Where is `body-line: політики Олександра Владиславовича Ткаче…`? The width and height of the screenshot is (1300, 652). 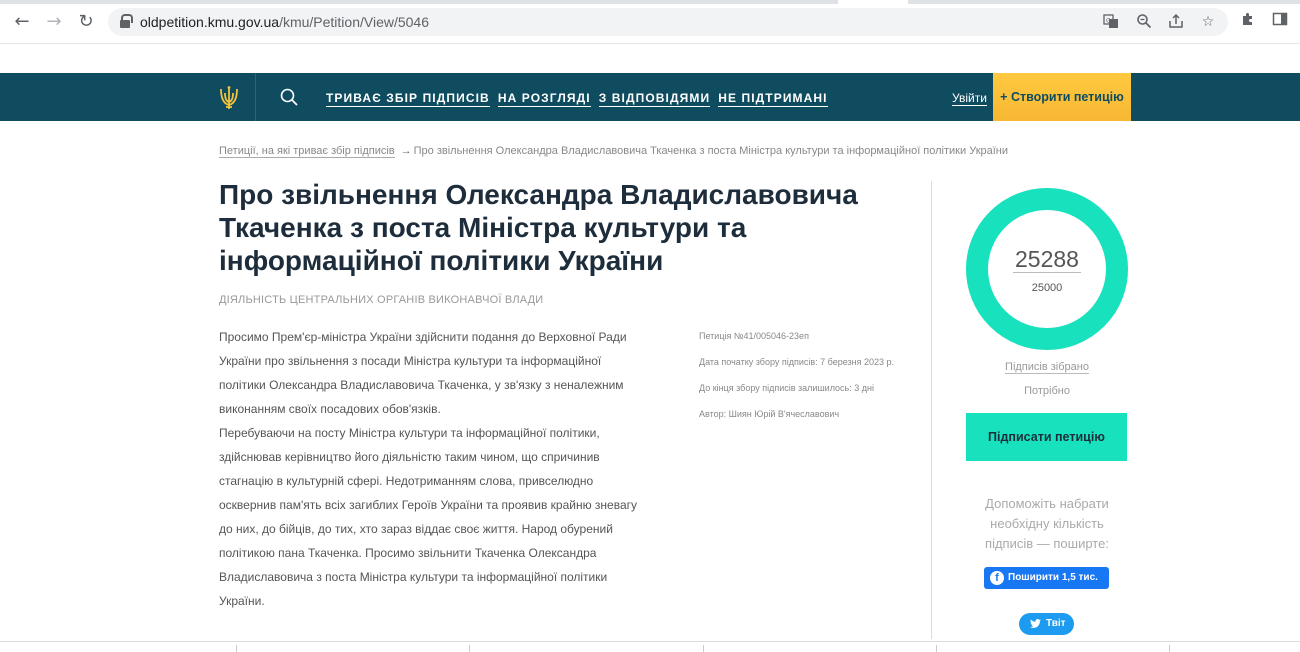
body-line: політики Олександра Владиславовича Ткаче… is located at coordinates (421, 385).